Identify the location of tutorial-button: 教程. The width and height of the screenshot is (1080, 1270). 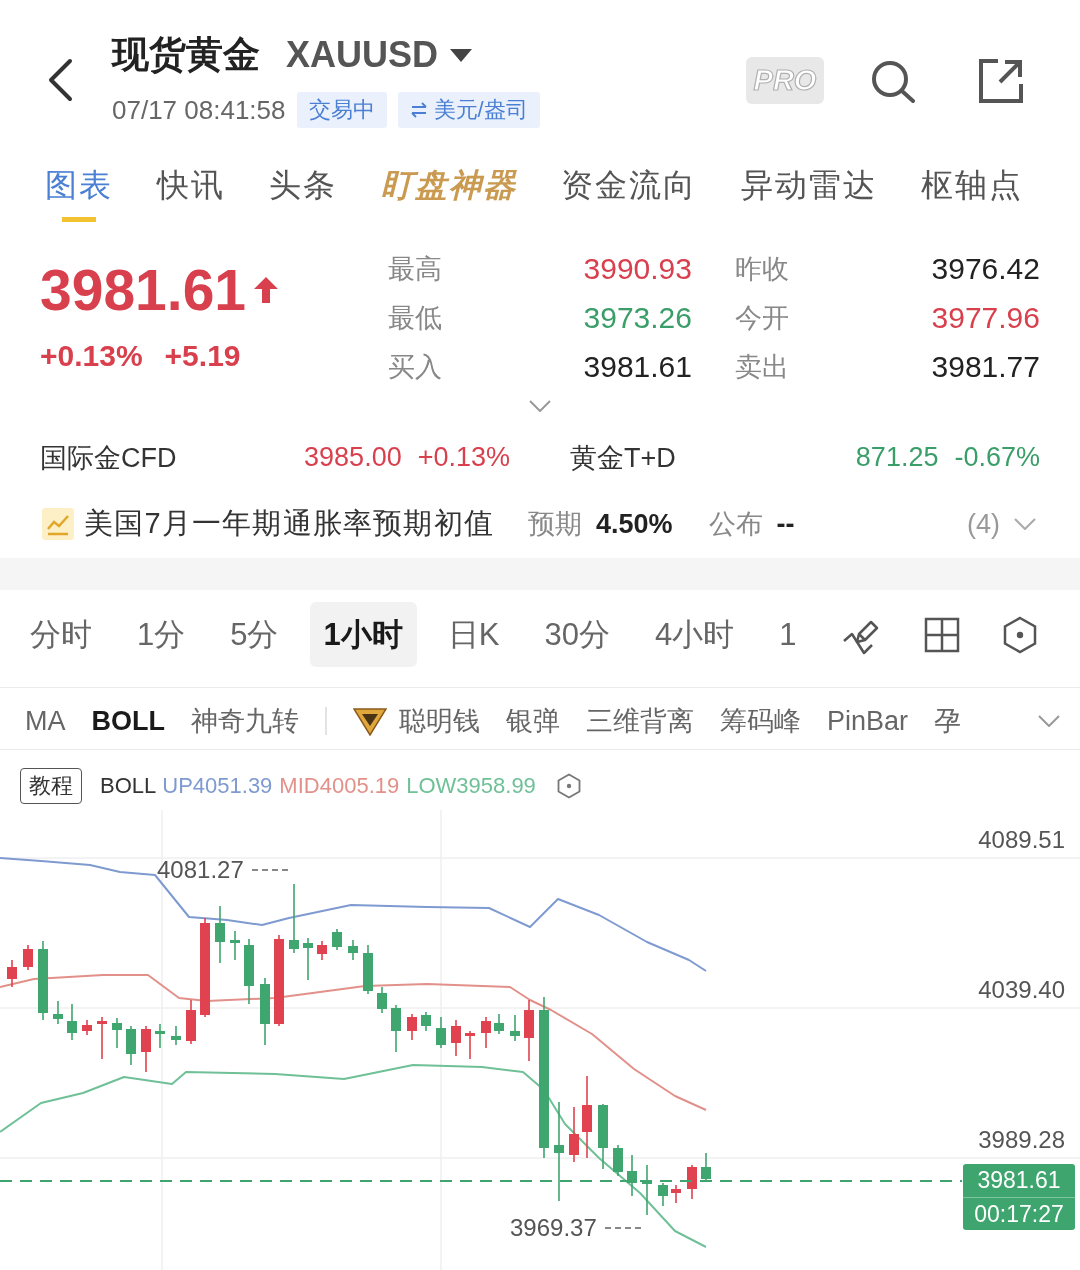
(51, 785).